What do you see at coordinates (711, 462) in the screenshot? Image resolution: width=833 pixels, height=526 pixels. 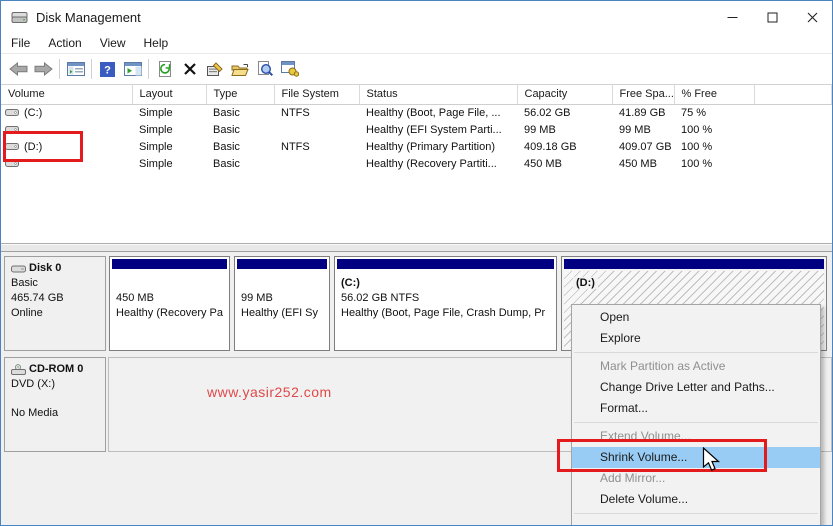 I see `mouse-cursor-icon` at bounding box center [711, 462].